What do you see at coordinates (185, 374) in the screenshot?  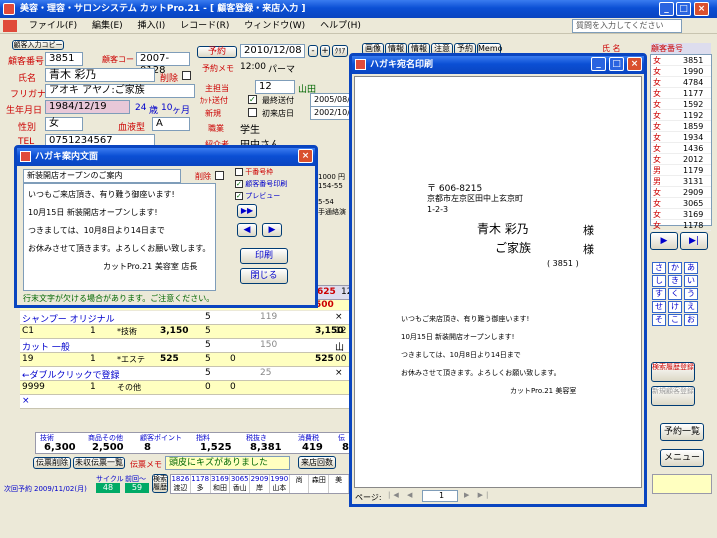 I see `table-row: ←ダブルクリックで登録 5 25 ×` at bounding box center [185, 374].